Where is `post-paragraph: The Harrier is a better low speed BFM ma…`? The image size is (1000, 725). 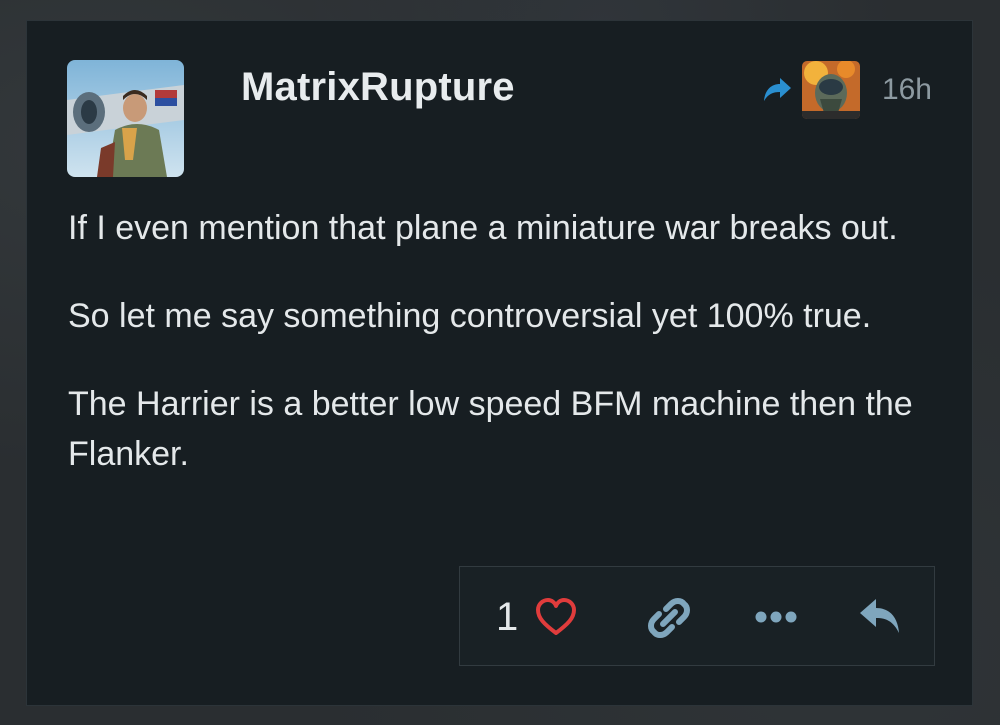 post-paragraph: The Harrier is a better low speed BFM ma… is located at coordinates (490, 429).